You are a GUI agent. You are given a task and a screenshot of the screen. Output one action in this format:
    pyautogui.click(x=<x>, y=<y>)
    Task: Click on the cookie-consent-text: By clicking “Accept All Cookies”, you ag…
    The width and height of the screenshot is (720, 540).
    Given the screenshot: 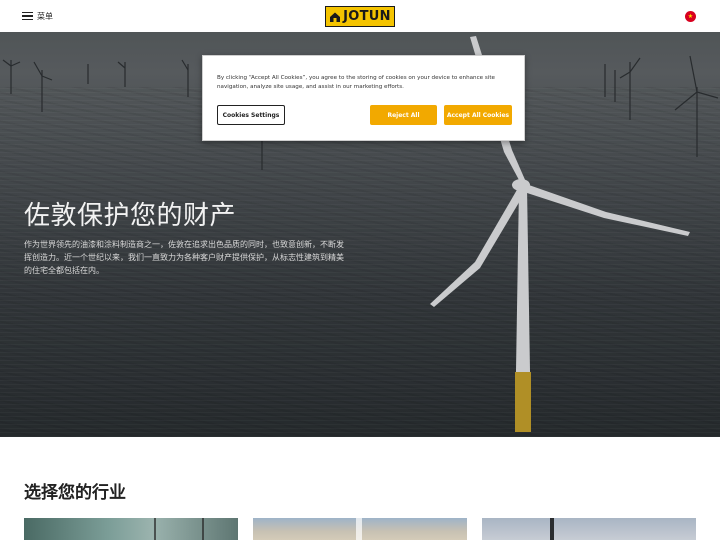 What is the action you would take?
    pyautogui.click(x=356, y=82)
    